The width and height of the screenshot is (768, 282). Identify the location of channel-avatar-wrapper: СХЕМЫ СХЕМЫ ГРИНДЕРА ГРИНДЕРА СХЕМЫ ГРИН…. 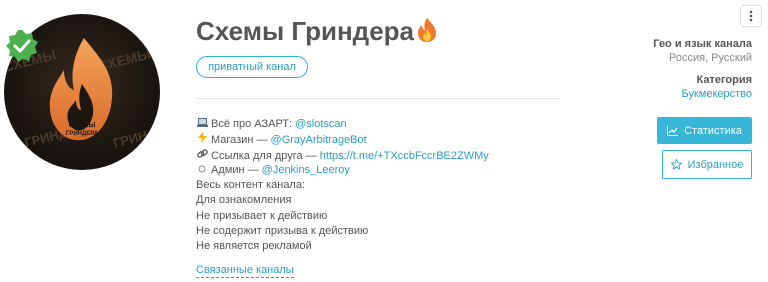
(82, 92).